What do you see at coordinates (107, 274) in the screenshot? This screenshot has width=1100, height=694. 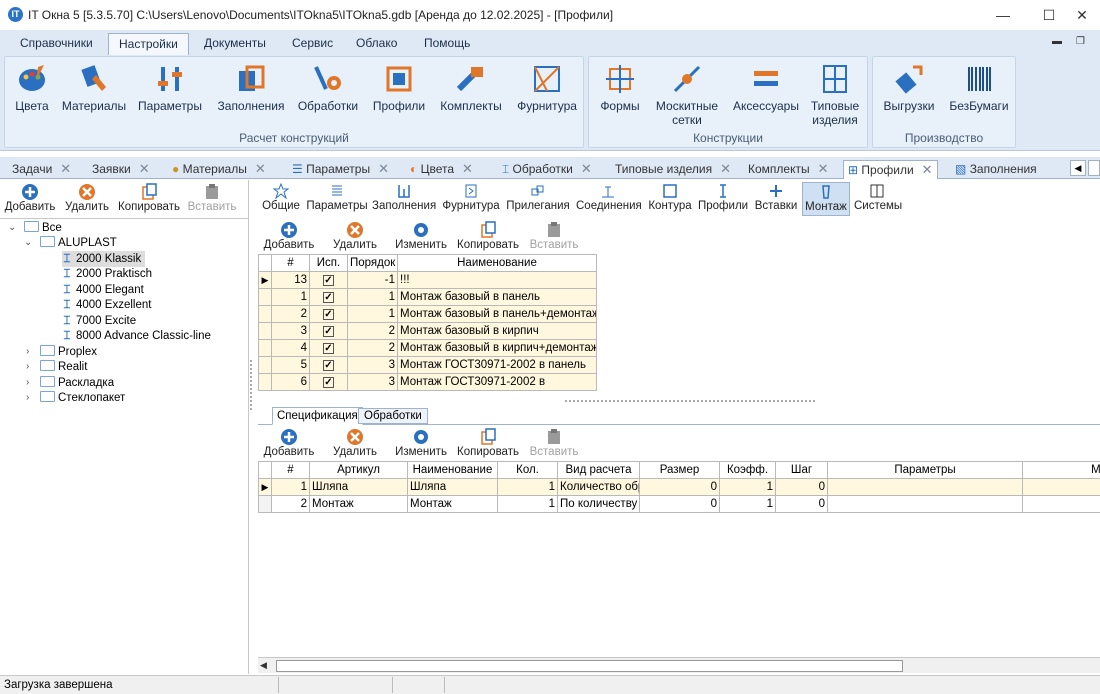 I see `tree-item-profile: ⌶ 2000 Praktisch` at bounding box center [107, 274].